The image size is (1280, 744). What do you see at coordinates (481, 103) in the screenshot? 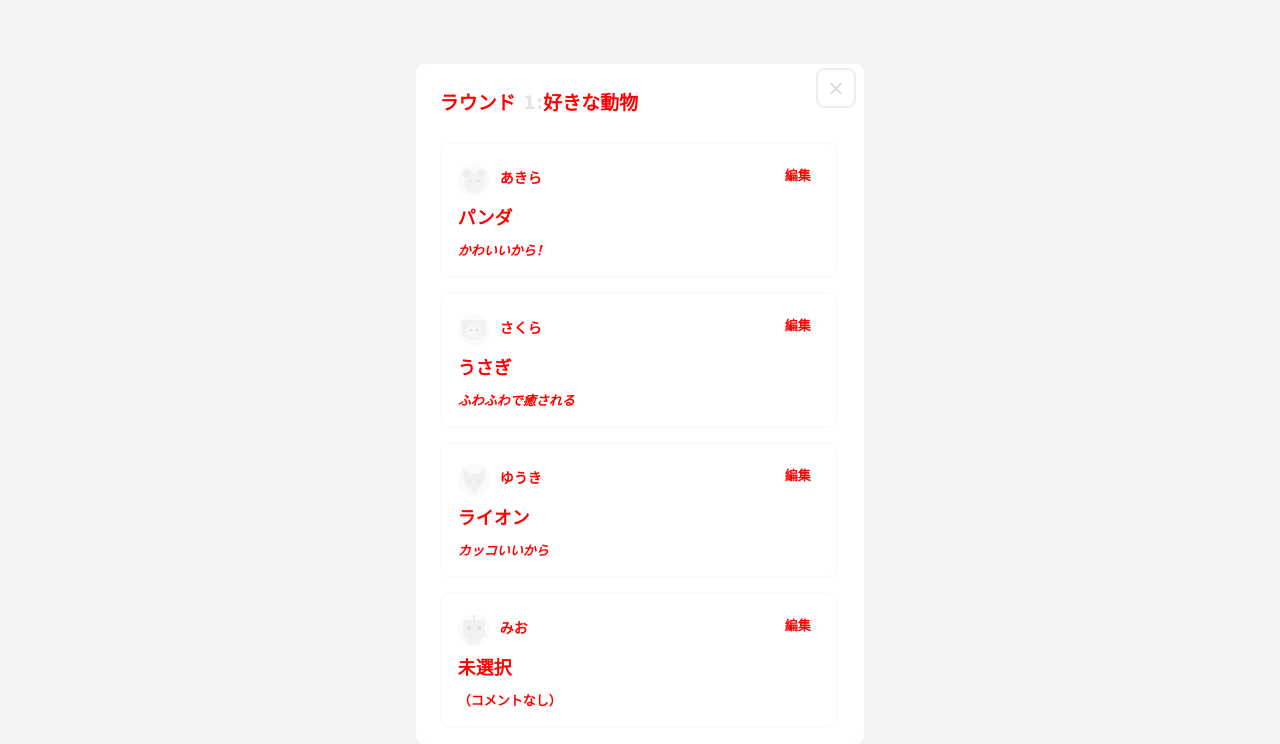
I see `title-prefix: ラウンド` at bounding box center [481, 103].